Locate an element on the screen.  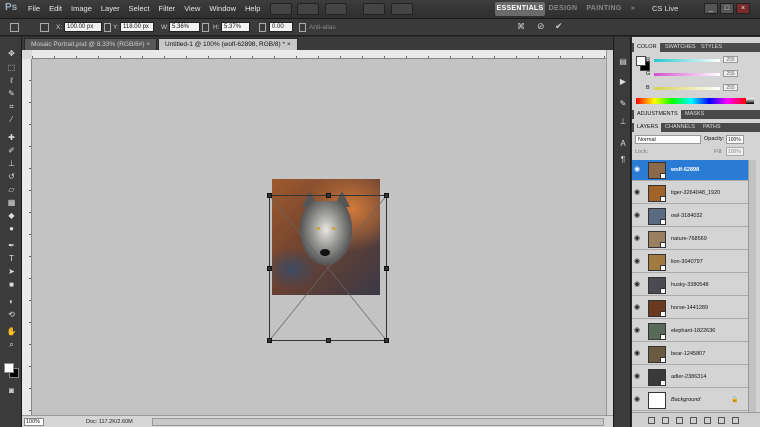
bridge-button is located at coordinates (281, 9).